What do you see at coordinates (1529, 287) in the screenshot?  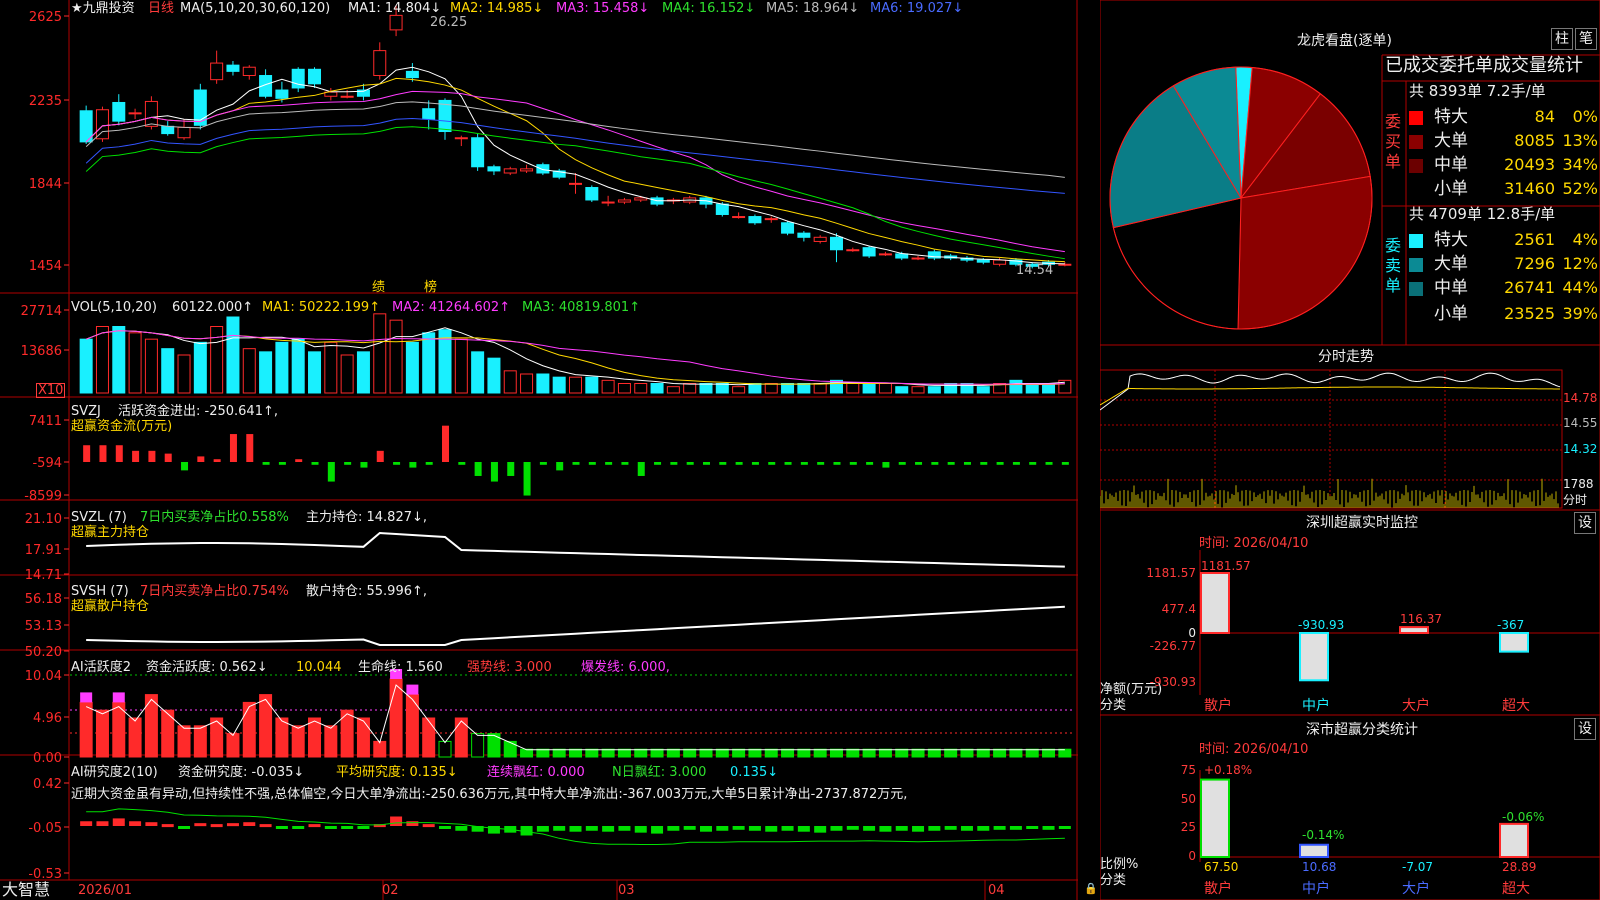 I see `sell-row-m-count: 26741` at bounding box center [1529, 287].